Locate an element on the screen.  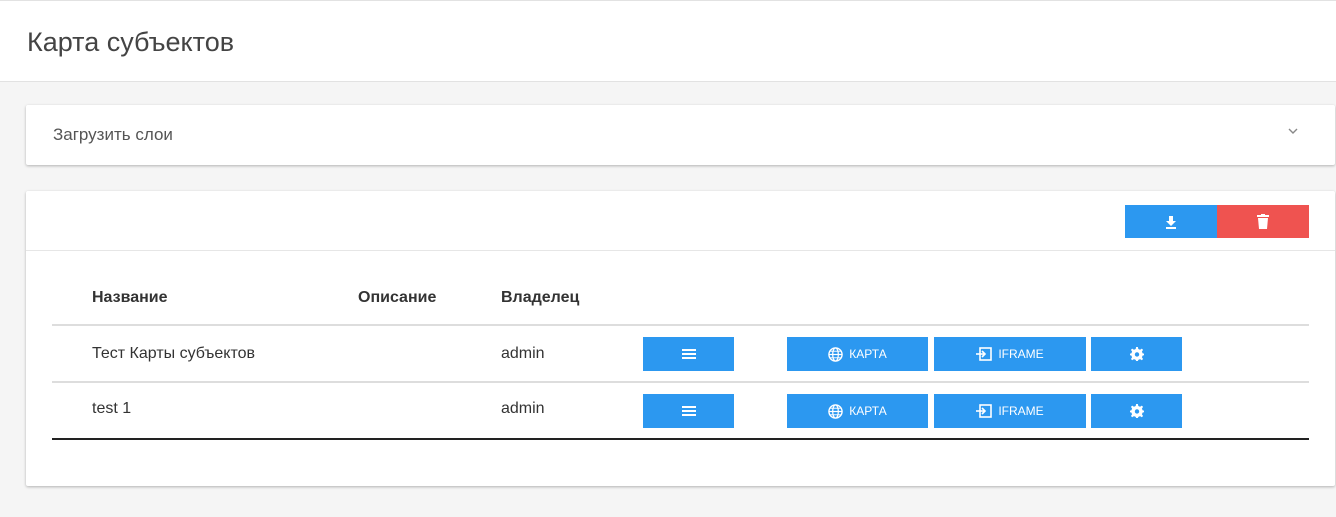
page-title: Карта субъектов is located at coordinates (131, 42).